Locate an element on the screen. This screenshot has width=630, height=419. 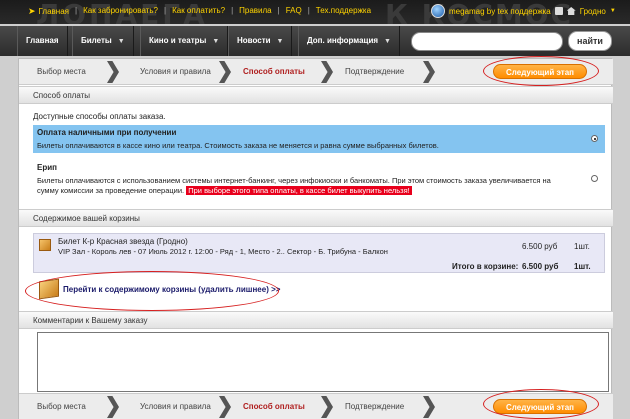
top-link-how-to-book: Как забронировать? is located at coordinates (120, 11).